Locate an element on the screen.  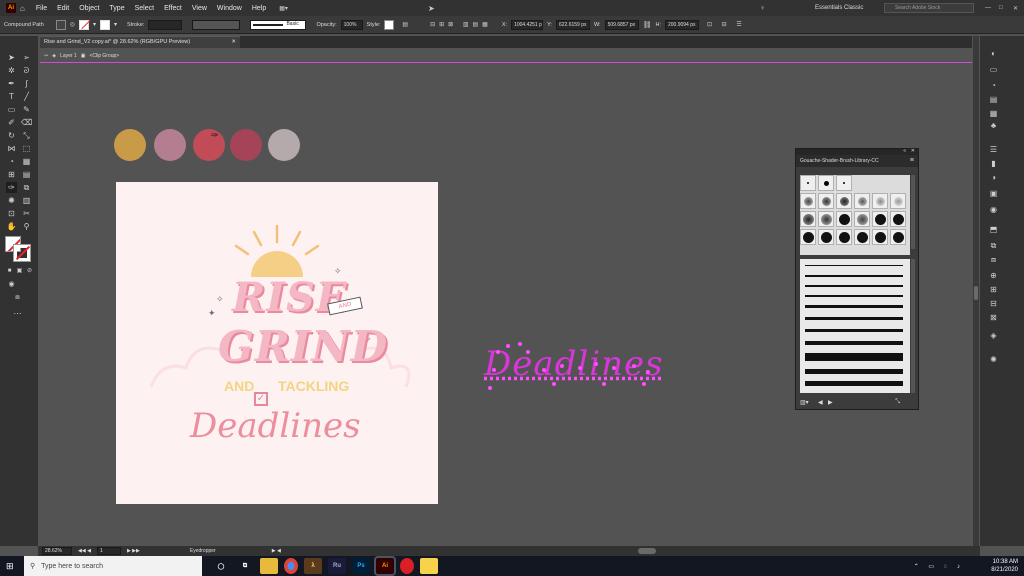
shaper-tool-icon: ✐ is located at coordinates (11, 122).